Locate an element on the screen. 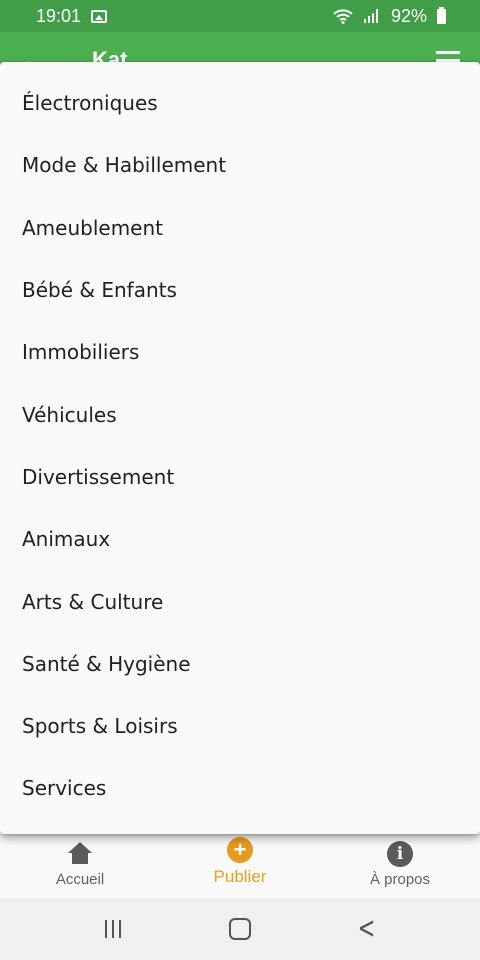 The width and height of the screenshot is (480, 960). menu-item-sante-hygiene: Santé & Hygiène is located at coordinates (240, 664).